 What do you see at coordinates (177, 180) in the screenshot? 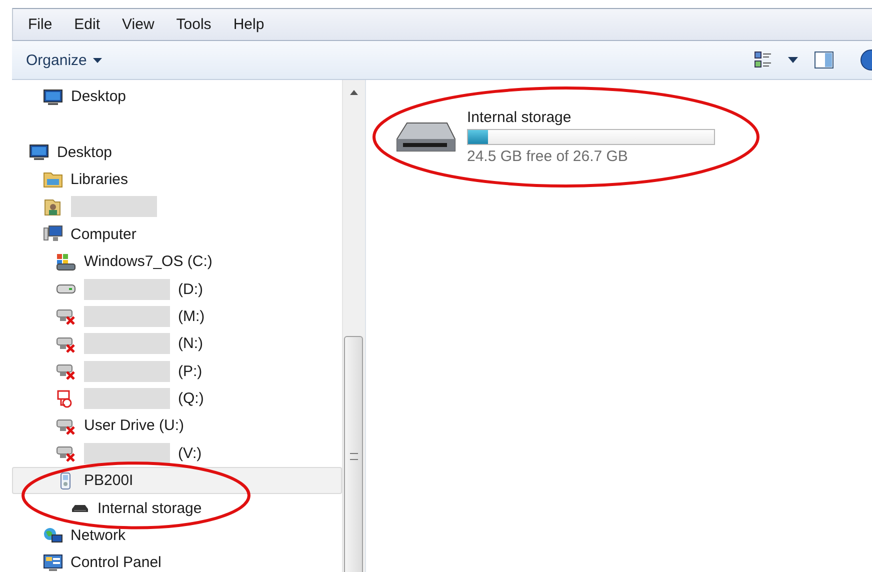
I see `tree-item: Libraries` at bounding box center [177, 180].